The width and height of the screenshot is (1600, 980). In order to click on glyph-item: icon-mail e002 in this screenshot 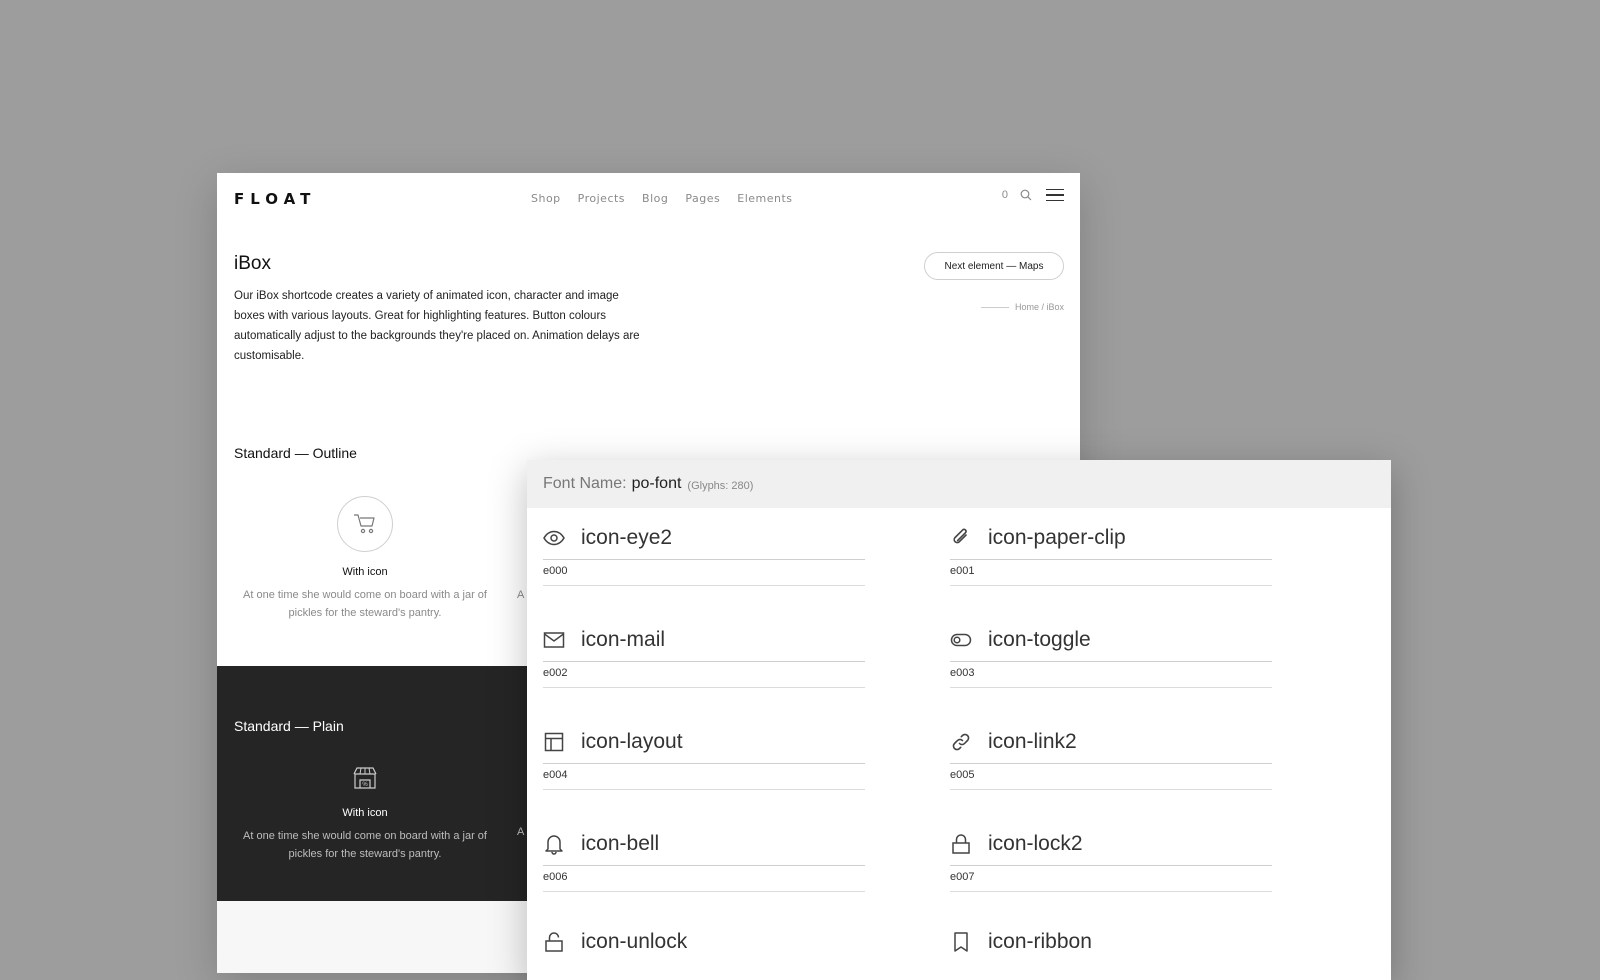, I will do `click(704, 657)`.